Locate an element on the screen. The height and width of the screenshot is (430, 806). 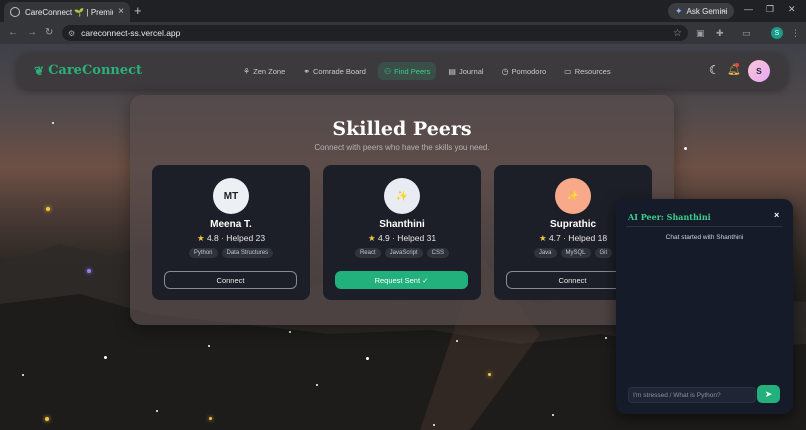
nav-link-label: Resources is located at coordinates (592, 71).